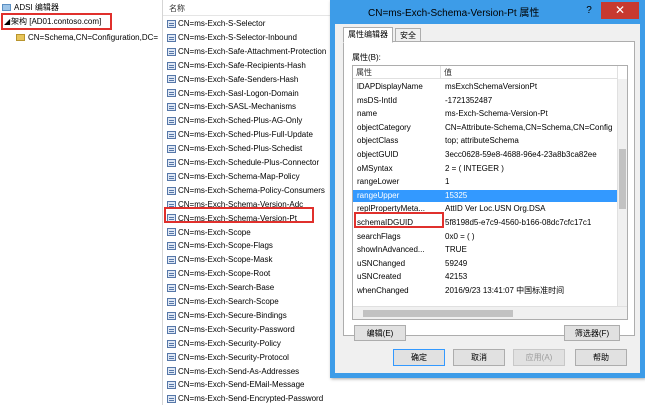 Image resolution: width=645 pixels, height=405 pixels. What do you see at coordinates (592, 333) in the screenshot?
I see `filter-button: 筛选器(F)` at bounding box center [592, 333].